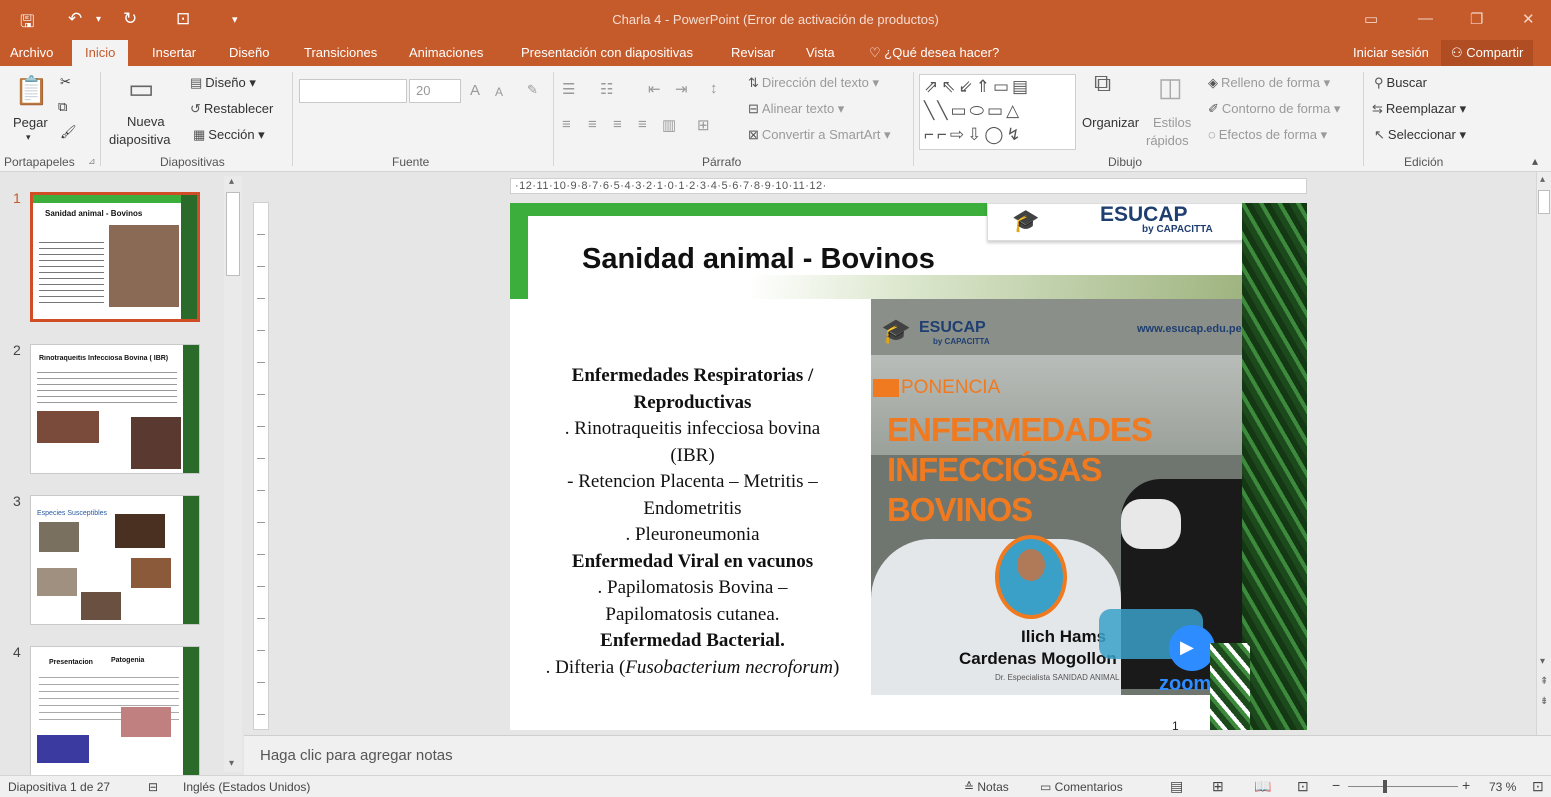 This screenshot has width=1551, height=797. What do you see at coordinates (141, 88) in the screenshot?
I see `new-slide-icon: ▭` at bounding box center [141, 88].